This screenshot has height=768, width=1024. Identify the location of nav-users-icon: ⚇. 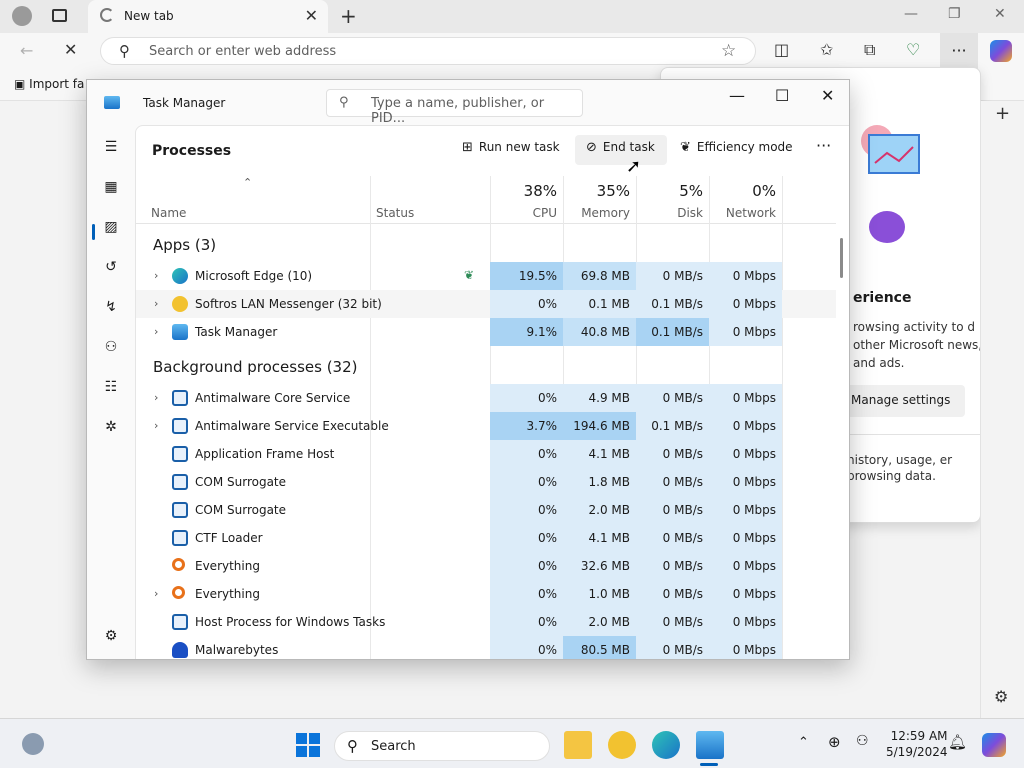
(111, 347).